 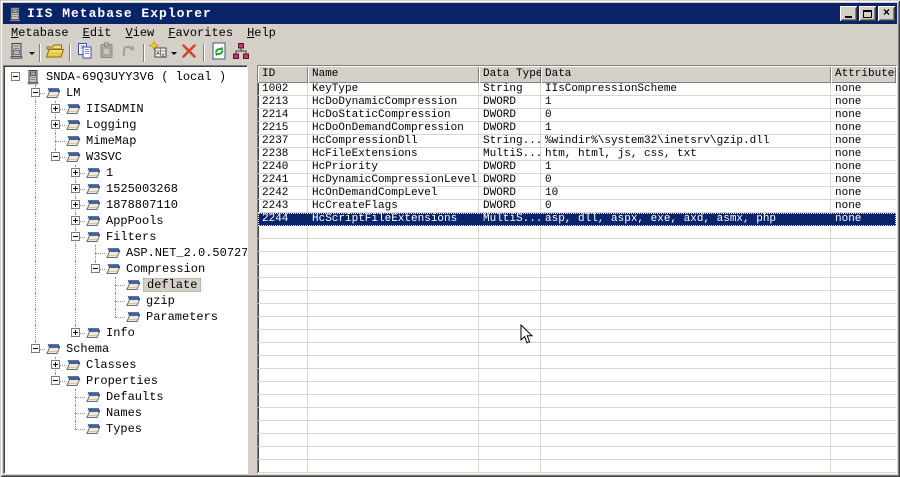 I want to click on tree-node-schema: Schema, so click(x=125, y=349).